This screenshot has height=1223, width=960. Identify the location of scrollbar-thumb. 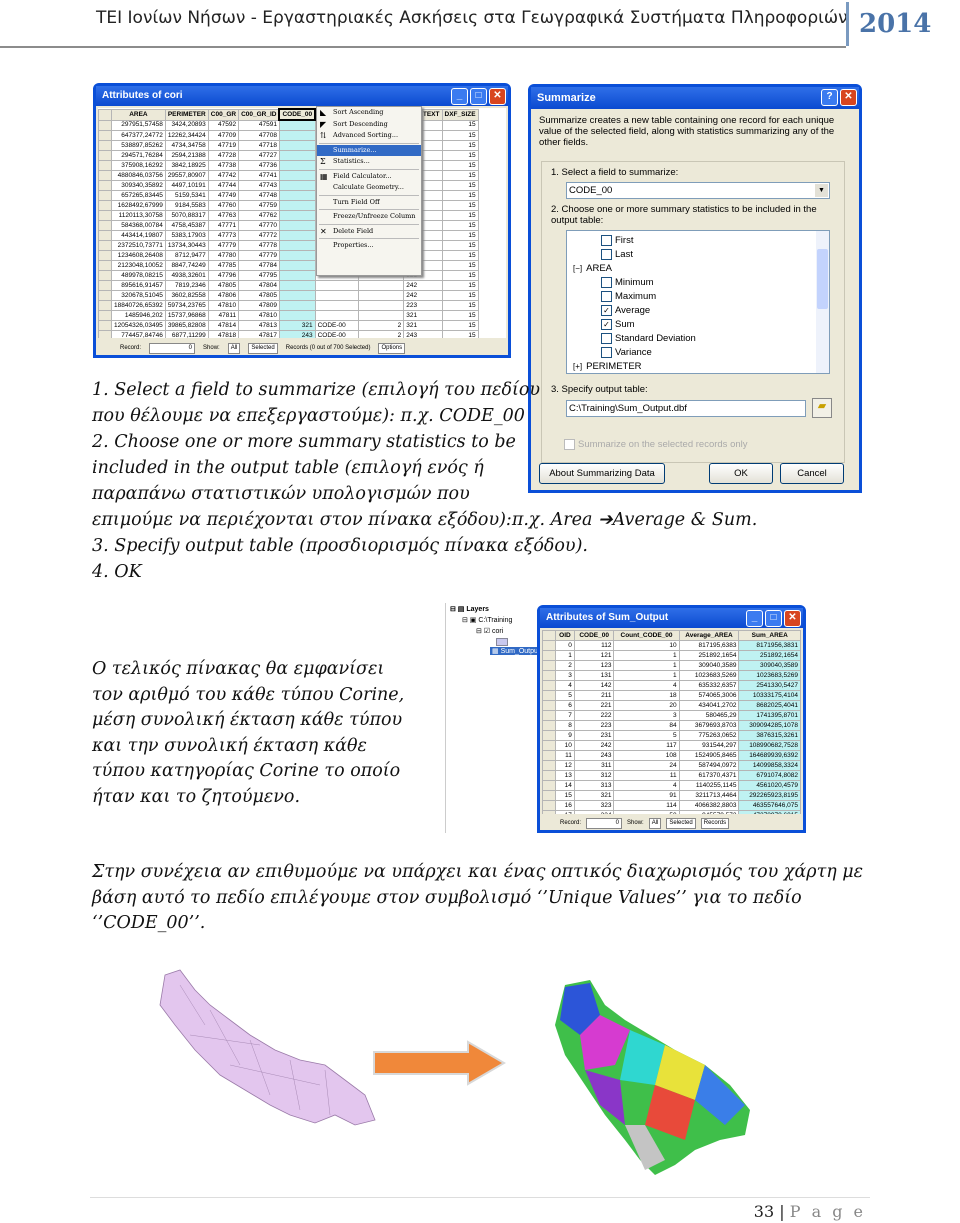
(822, 279).